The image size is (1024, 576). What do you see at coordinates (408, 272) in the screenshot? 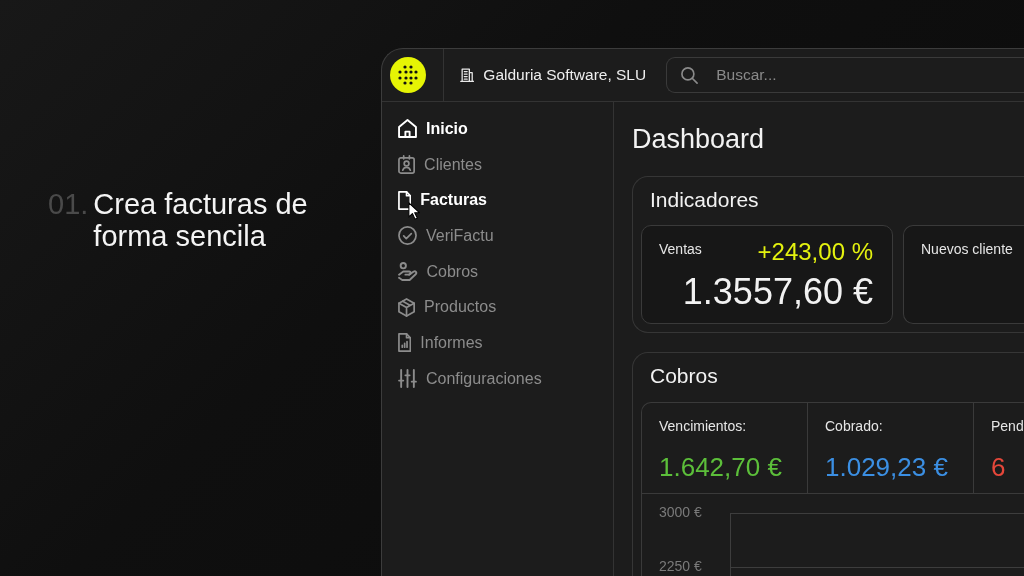
I see `hand-coin-icon` at bounding box center [408, 272].